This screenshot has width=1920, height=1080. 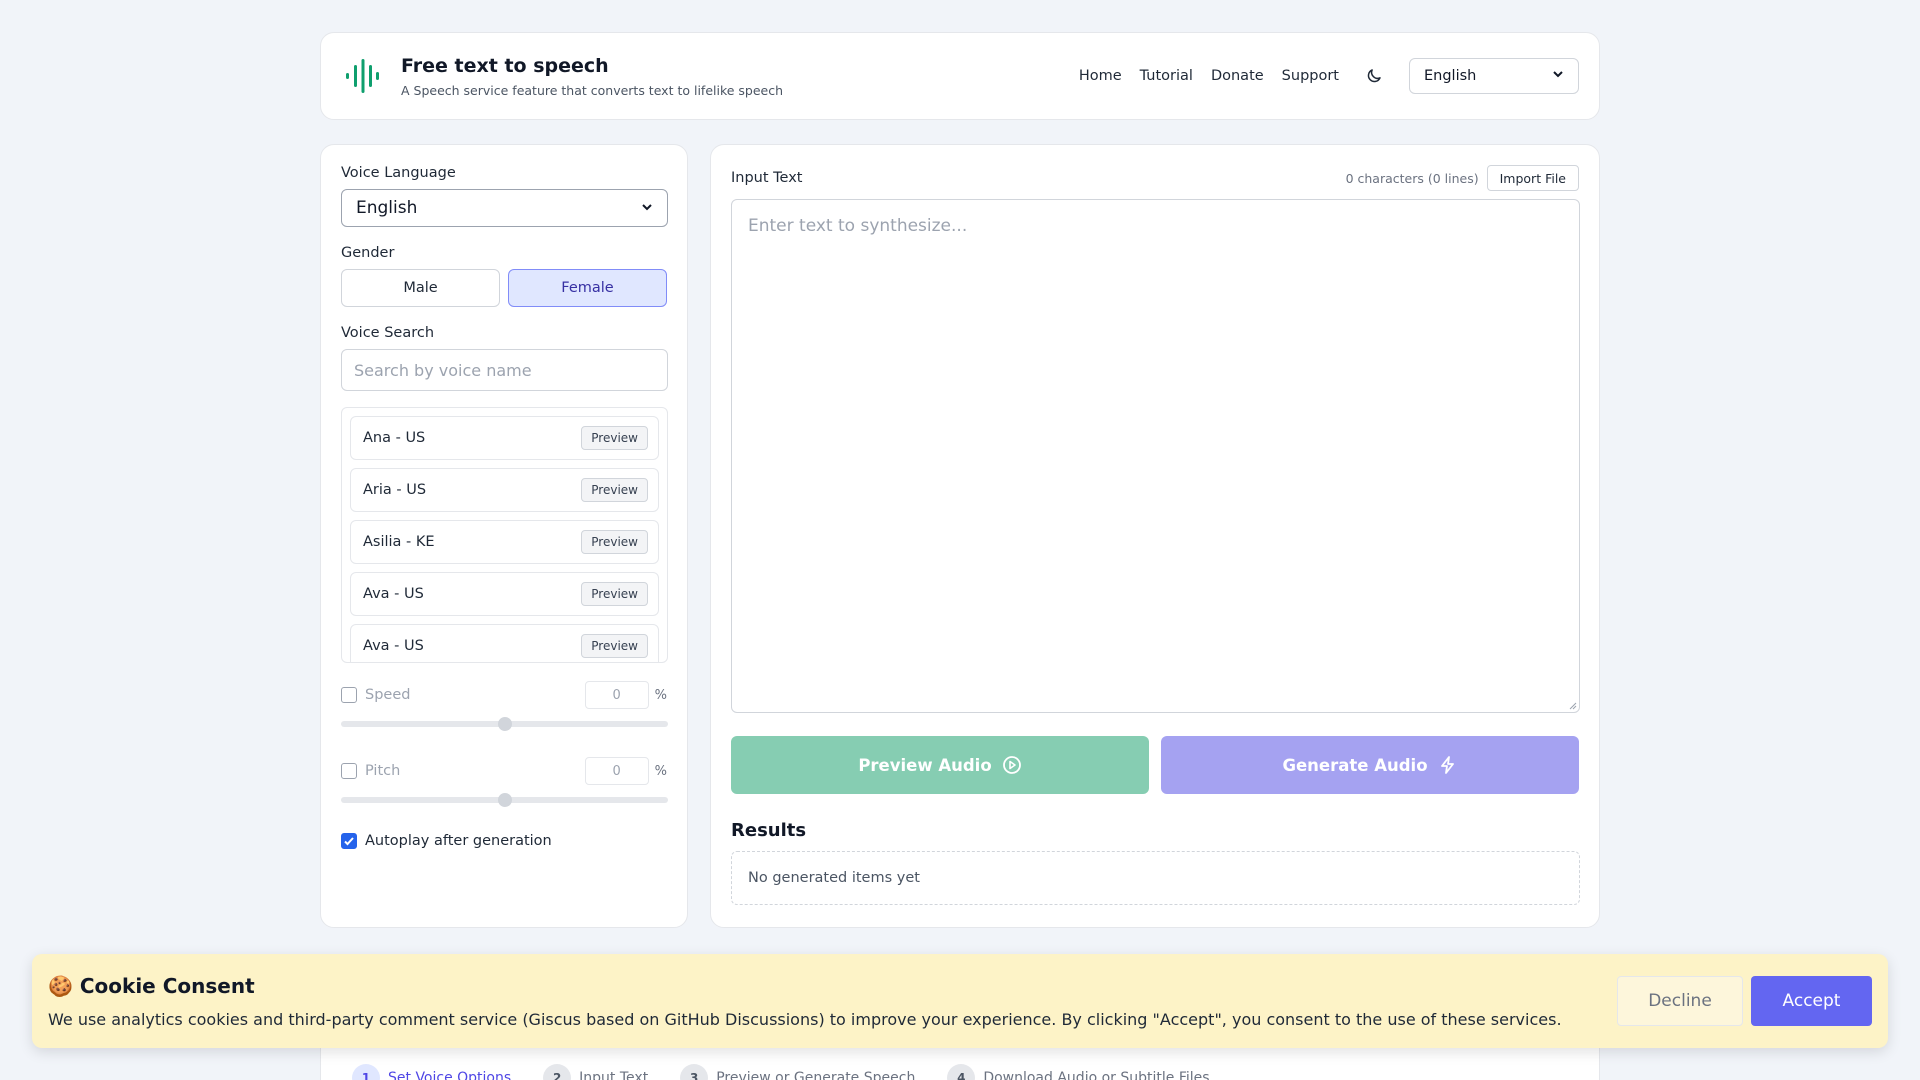 I want to click on voice-name: Ana - US, so click(x=394, y=438).